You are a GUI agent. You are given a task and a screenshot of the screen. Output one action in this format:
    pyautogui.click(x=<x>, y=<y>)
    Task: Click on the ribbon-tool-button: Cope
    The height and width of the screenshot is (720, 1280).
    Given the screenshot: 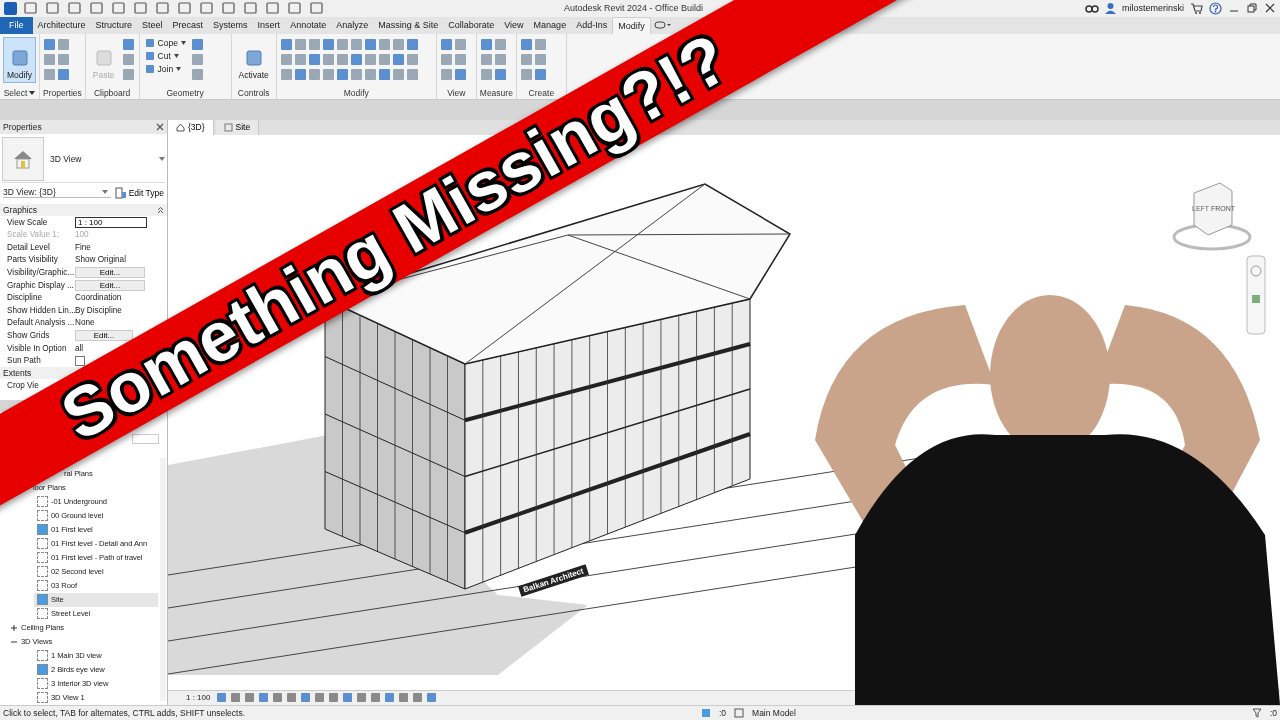 What is the action you would take?
    pyautogui.click(x=165, y=42)
    